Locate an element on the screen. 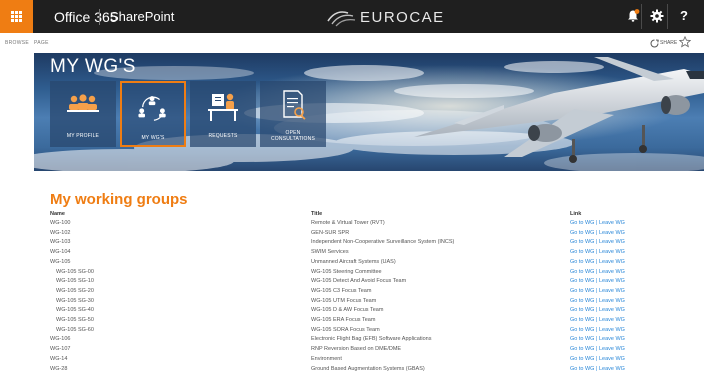 Image resolution: width=704 pixels, height=376 pixels. tile-label: MY PROFILE is located at coordinates (83, 136).